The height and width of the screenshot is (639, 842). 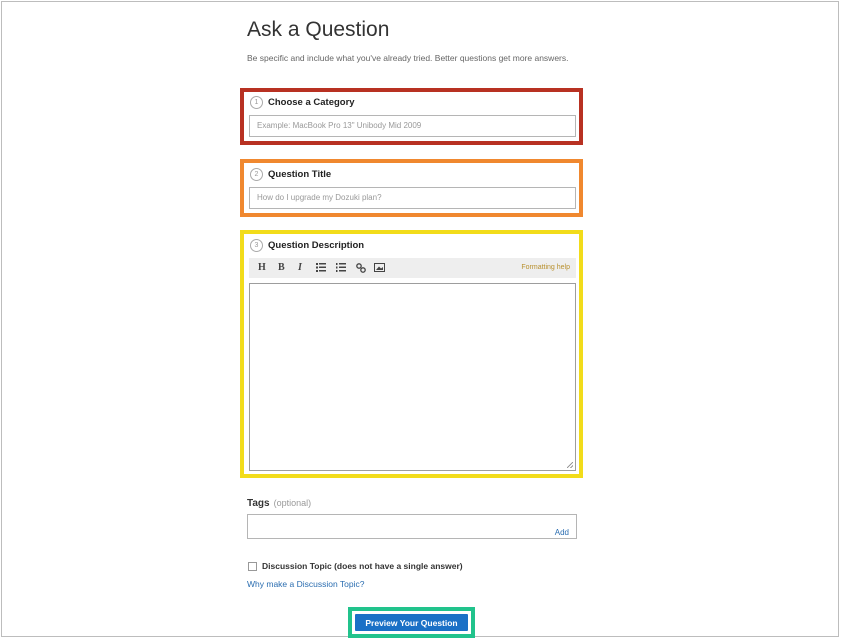 What do you see at coordinates (256, 174) in the screenshot?
I see `step-number-2: 2` at bounding box center [256, 174].